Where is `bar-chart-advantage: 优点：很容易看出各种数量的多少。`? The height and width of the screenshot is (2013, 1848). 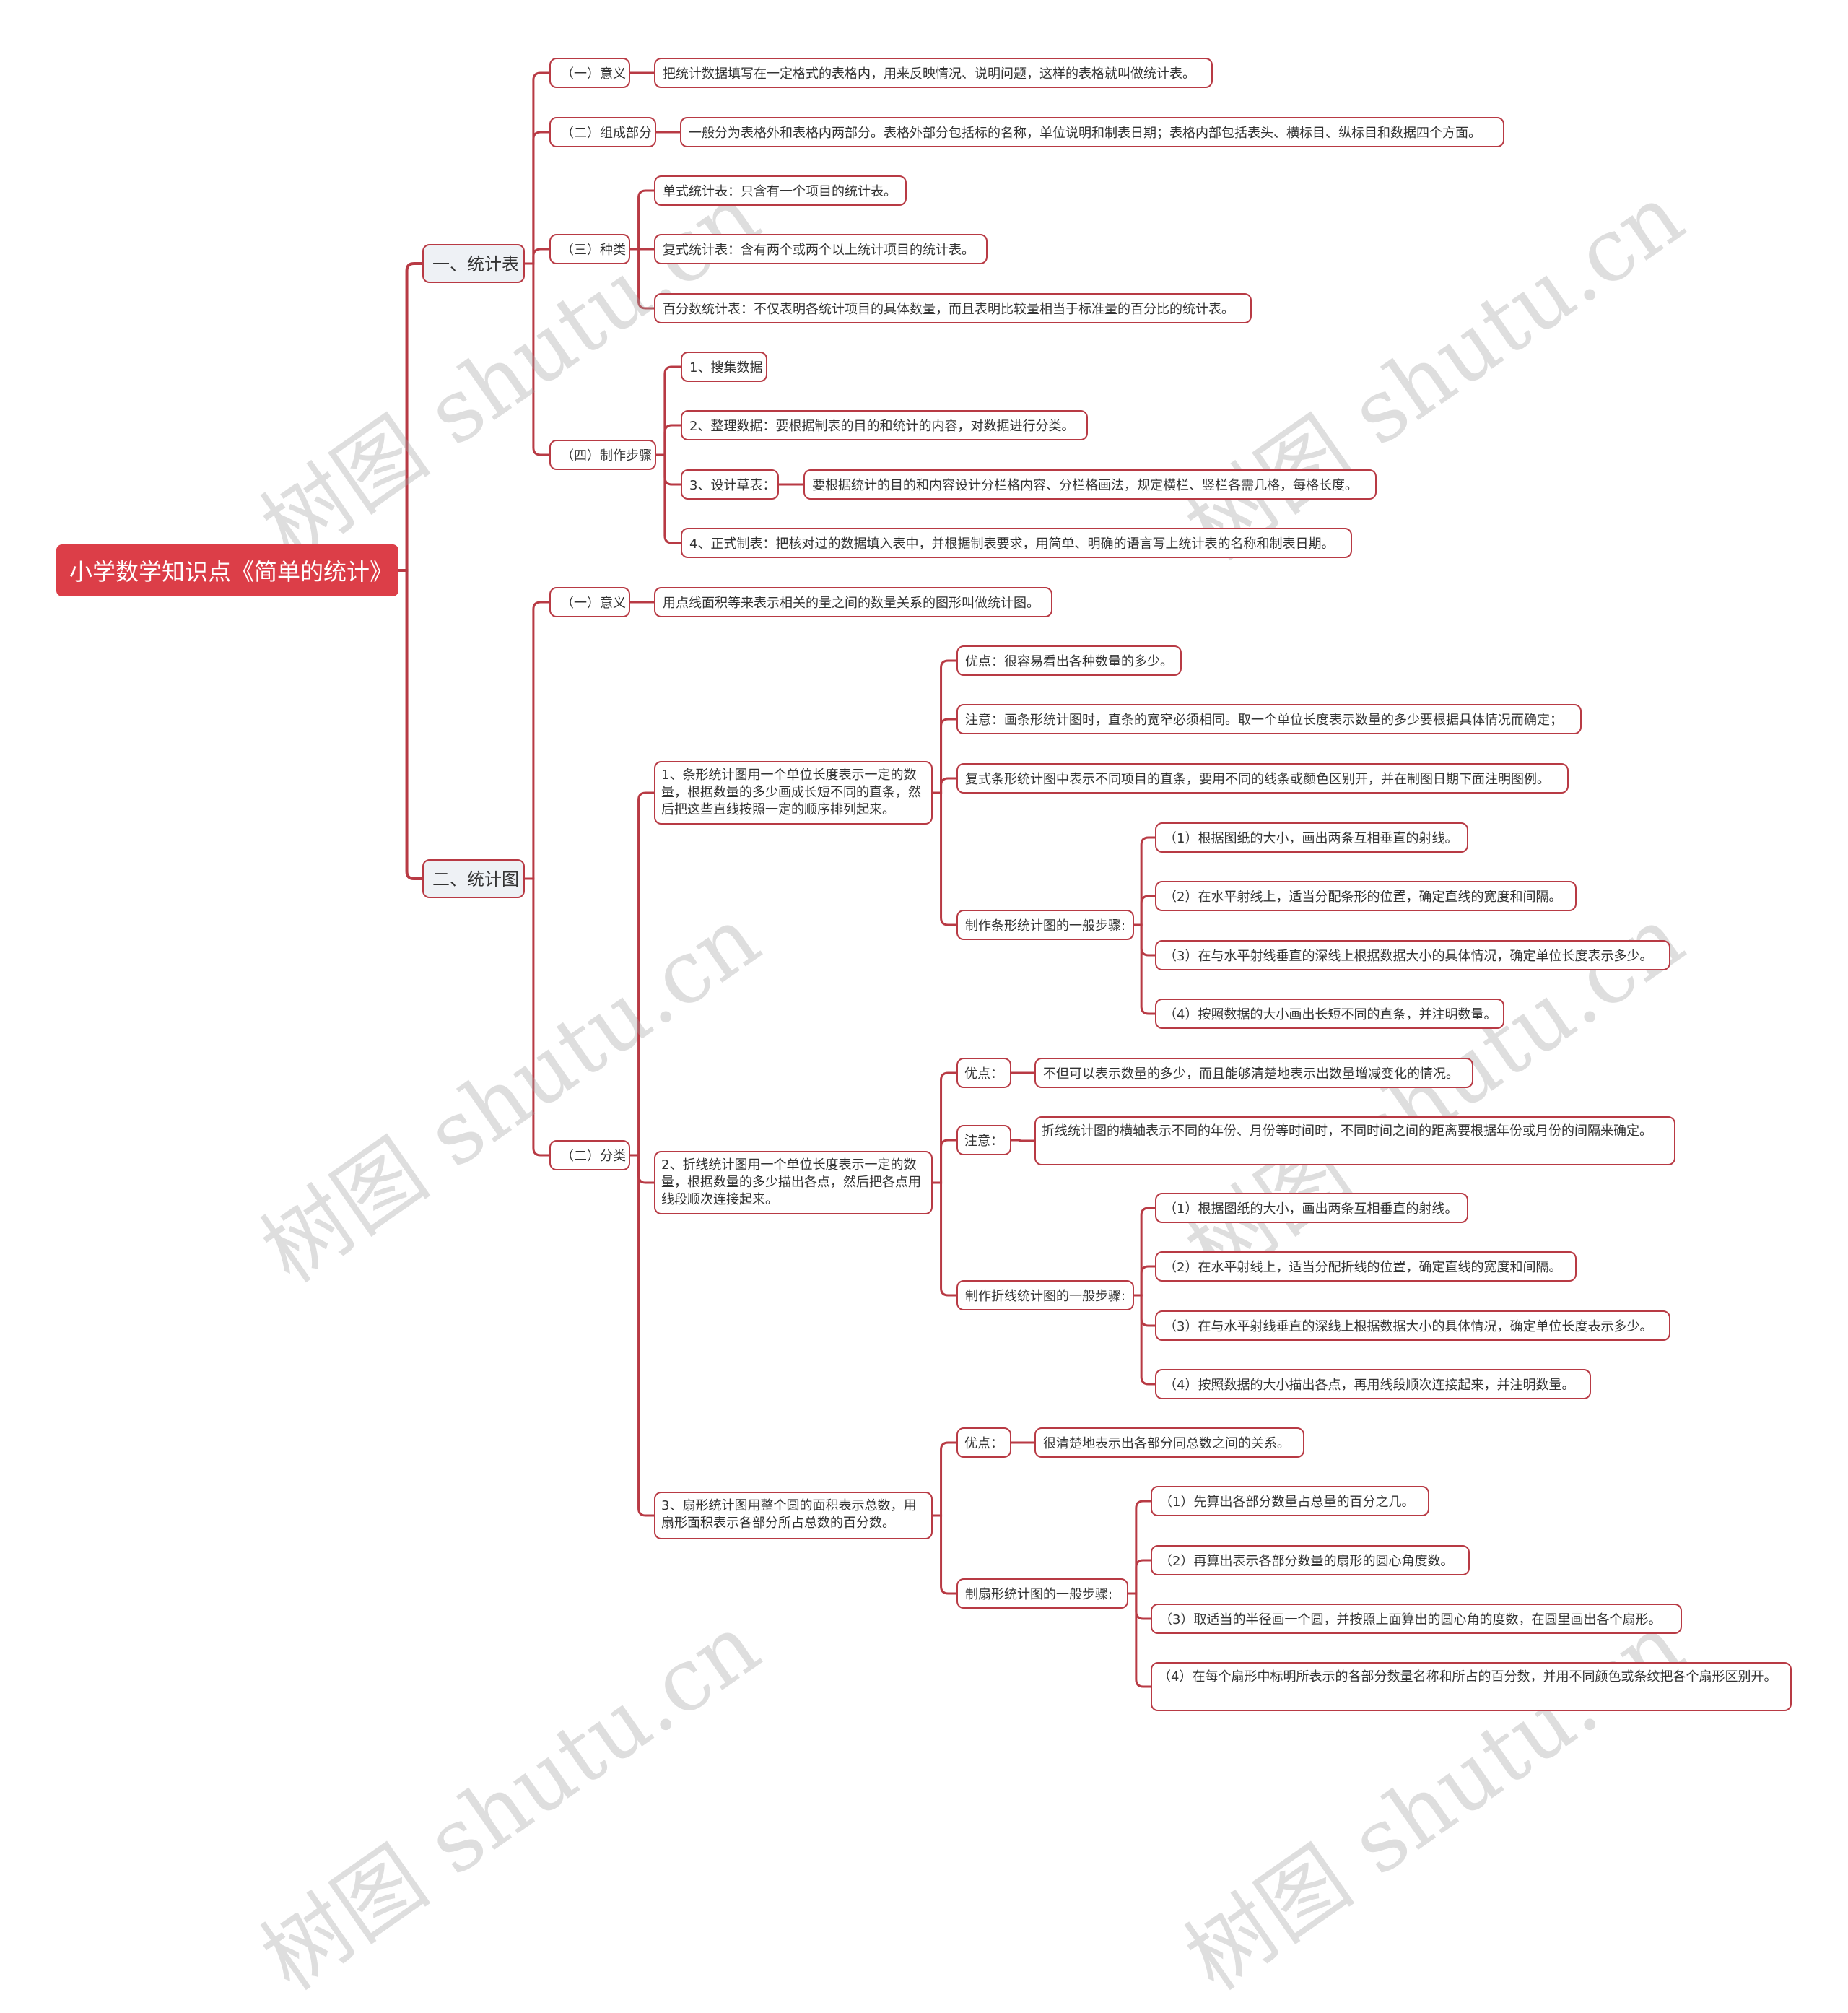 bar-chart-advantage: 优点：很容易看出各种数量的多少。 is located at coordinates (1069, 660).